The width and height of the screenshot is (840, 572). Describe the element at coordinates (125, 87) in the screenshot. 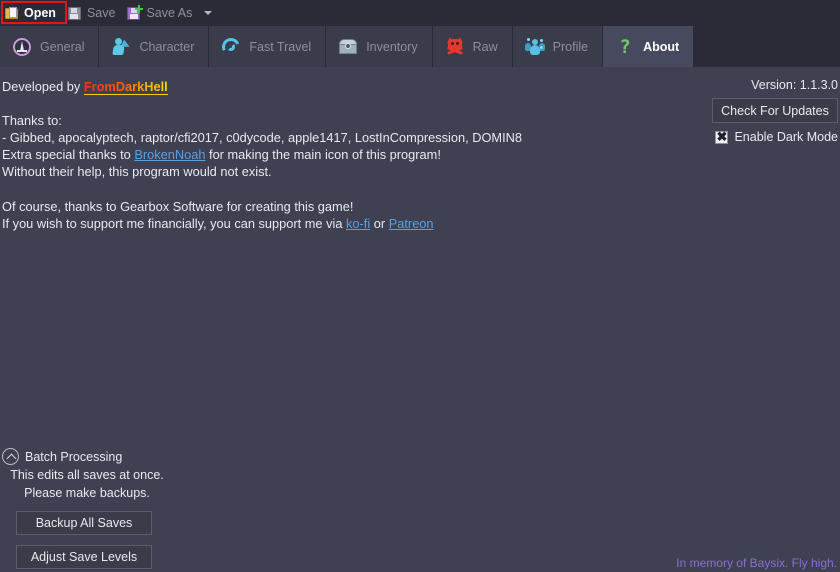

I see `developer-link: FromDarkHell` at that location.